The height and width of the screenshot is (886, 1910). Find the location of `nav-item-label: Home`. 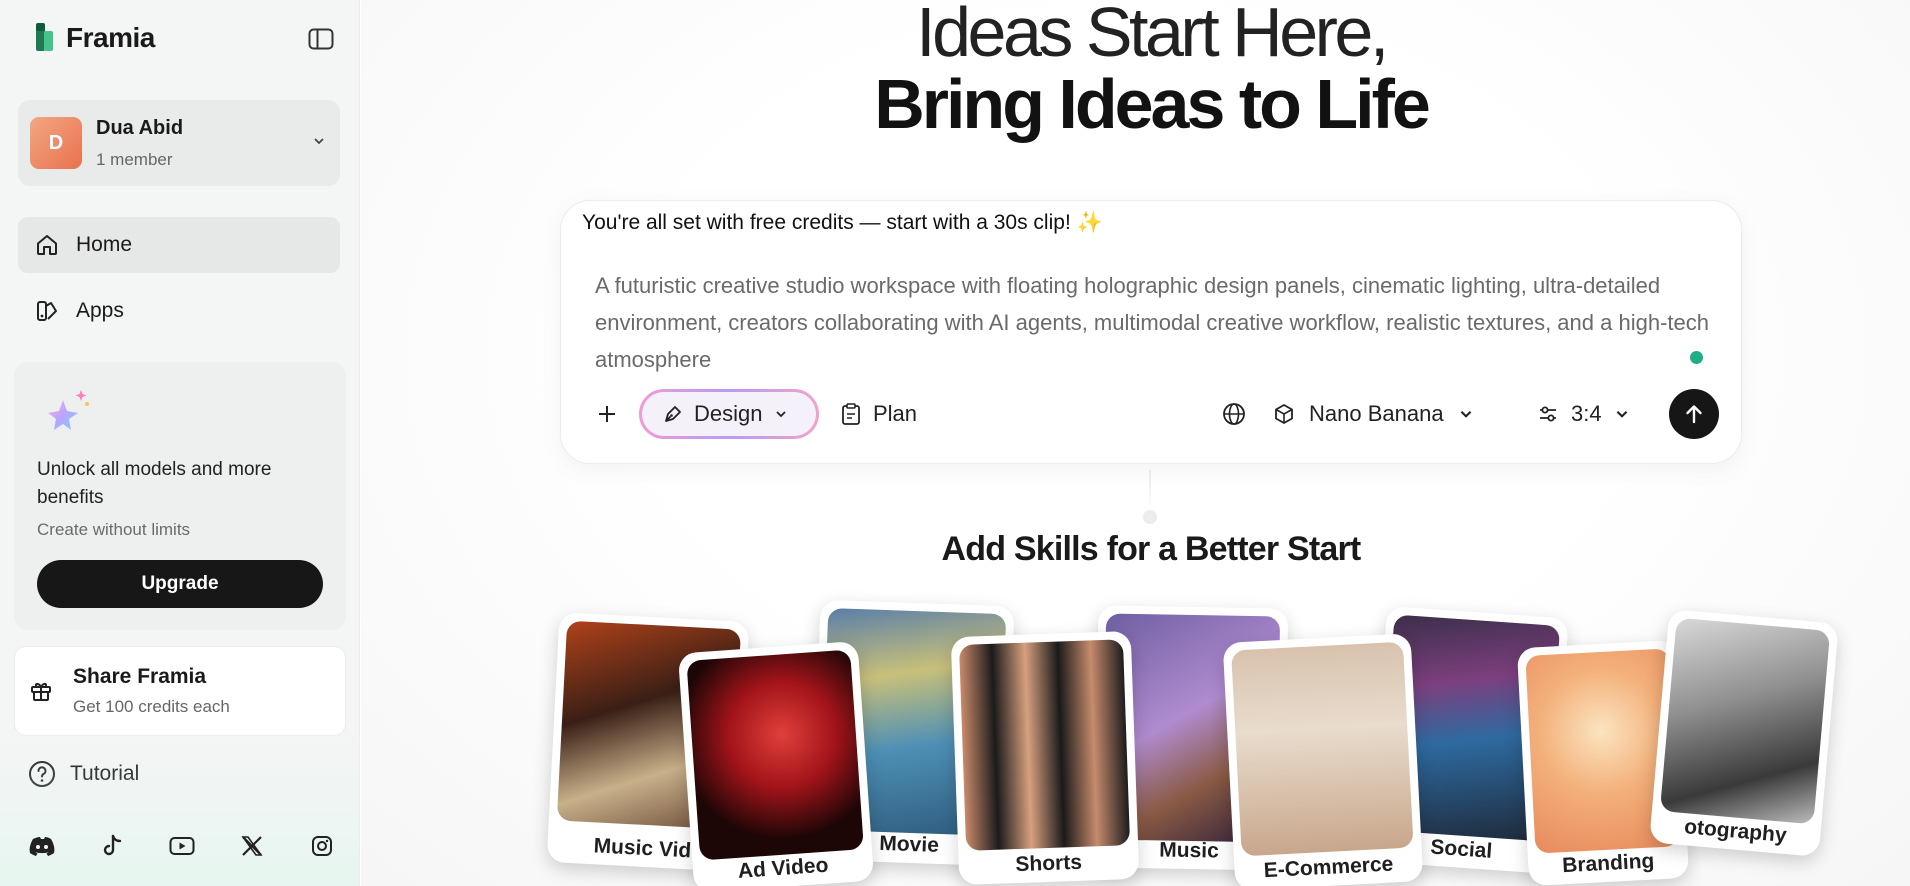

nav-item-label: Home is located at coordinates (104, 244).